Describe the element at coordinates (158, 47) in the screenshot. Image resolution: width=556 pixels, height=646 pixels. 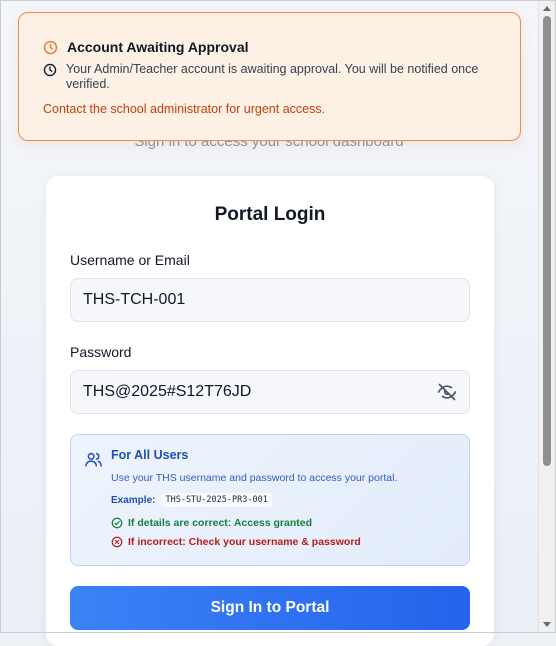
I see `toast-title: Account Awaiting Approval` at that location.